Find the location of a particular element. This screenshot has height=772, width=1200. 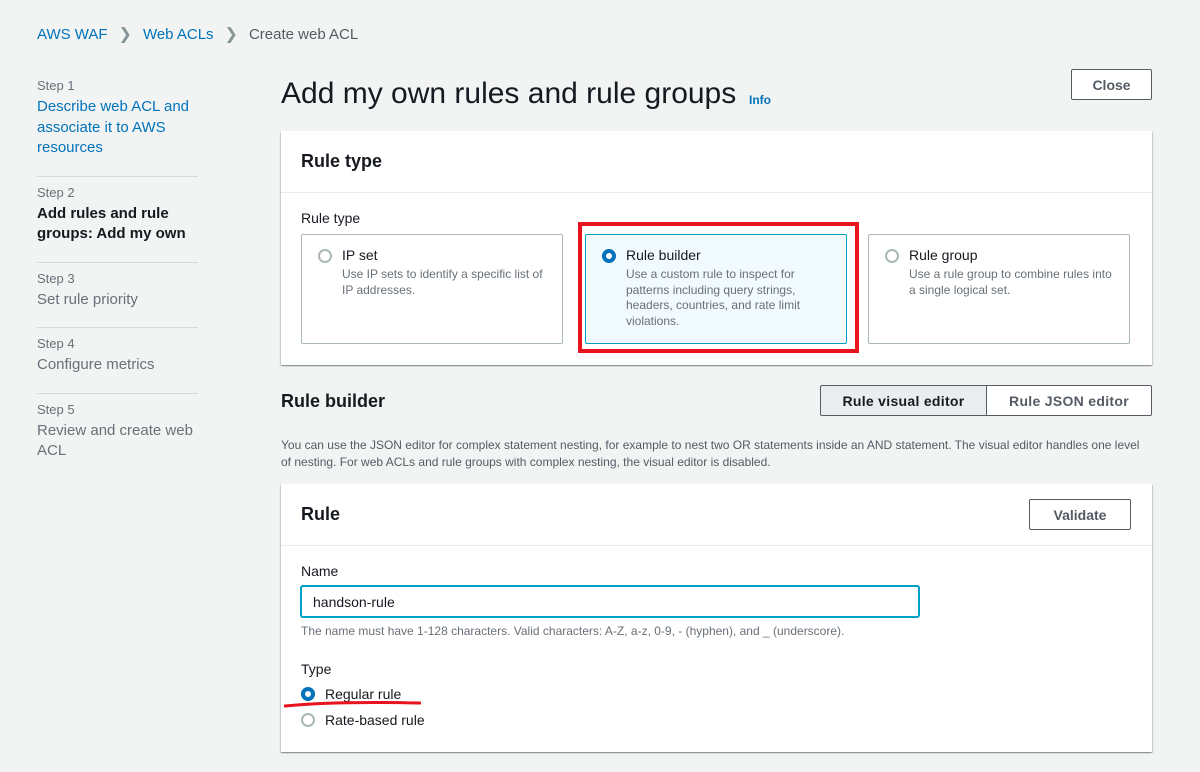

tile-title: IP set is located at coordinates (360, 255).